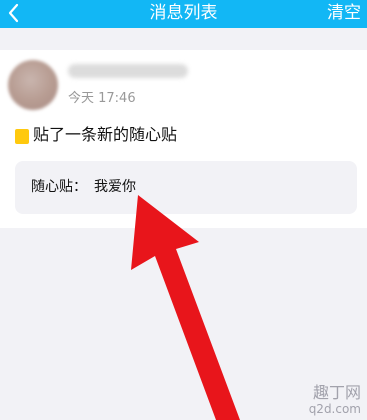  I want to click on watermark: 趣丁网 q2d.com, so click(334, 400).